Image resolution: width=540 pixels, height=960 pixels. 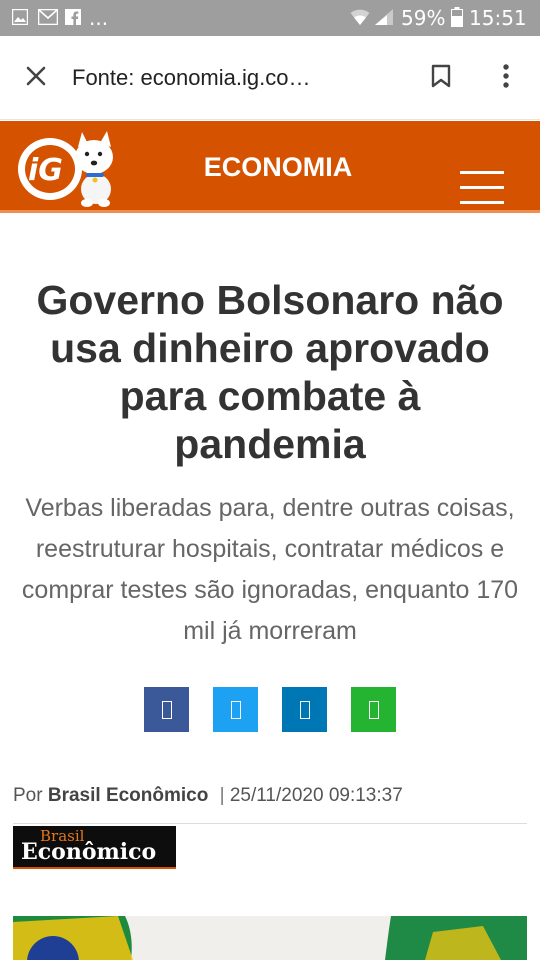 I want to click on section-title: ECONOMIA, so click(x=278, y=167).